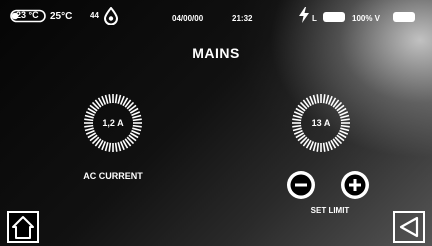 Image resolution: width=432 pixels, height=246 pixels. What do you see at coordinates (111, 16) in the screenshot?
I see `droplet-icon` at bounding box center [111, 16].